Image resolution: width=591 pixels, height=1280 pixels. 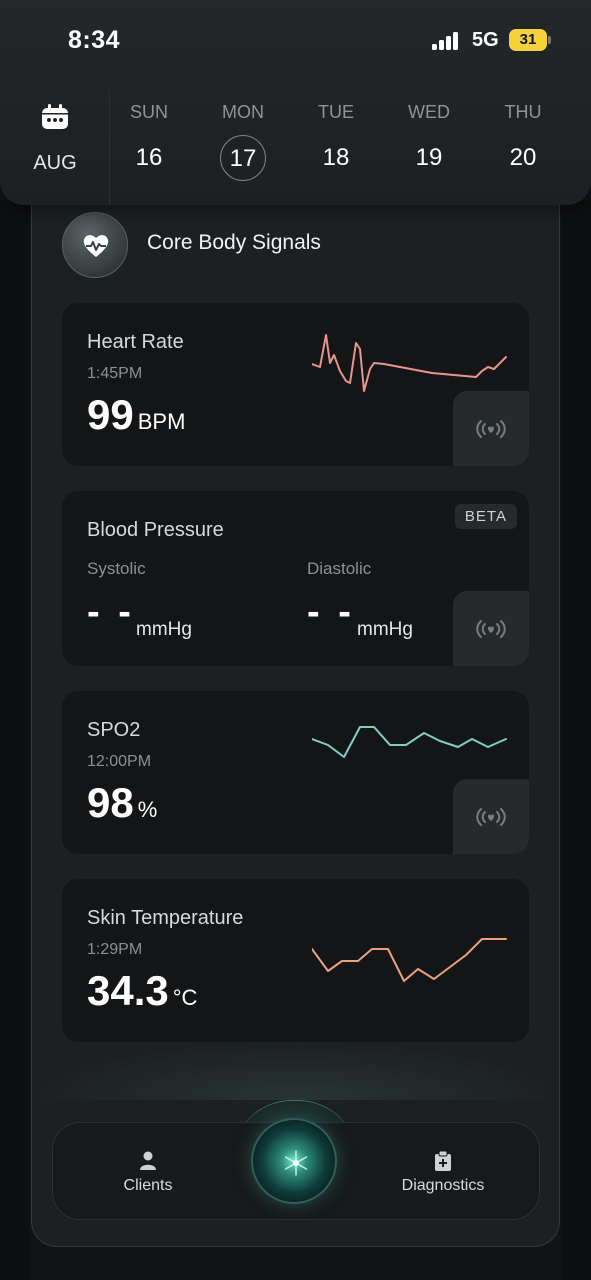 I want to click on diastolic-value: - -, so click(x=331, y=612).